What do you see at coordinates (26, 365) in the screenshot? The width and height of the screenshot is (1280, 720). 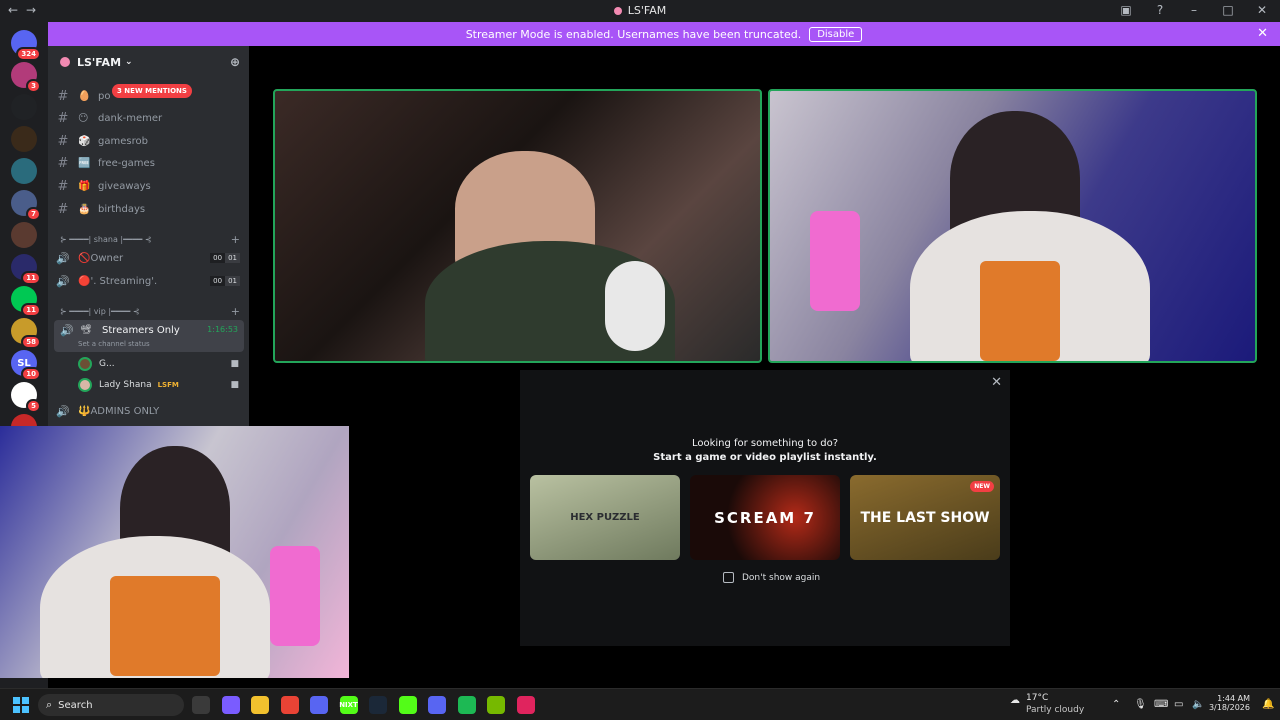 I see `server-icon: SL 10` at bounding box center [26, 365].